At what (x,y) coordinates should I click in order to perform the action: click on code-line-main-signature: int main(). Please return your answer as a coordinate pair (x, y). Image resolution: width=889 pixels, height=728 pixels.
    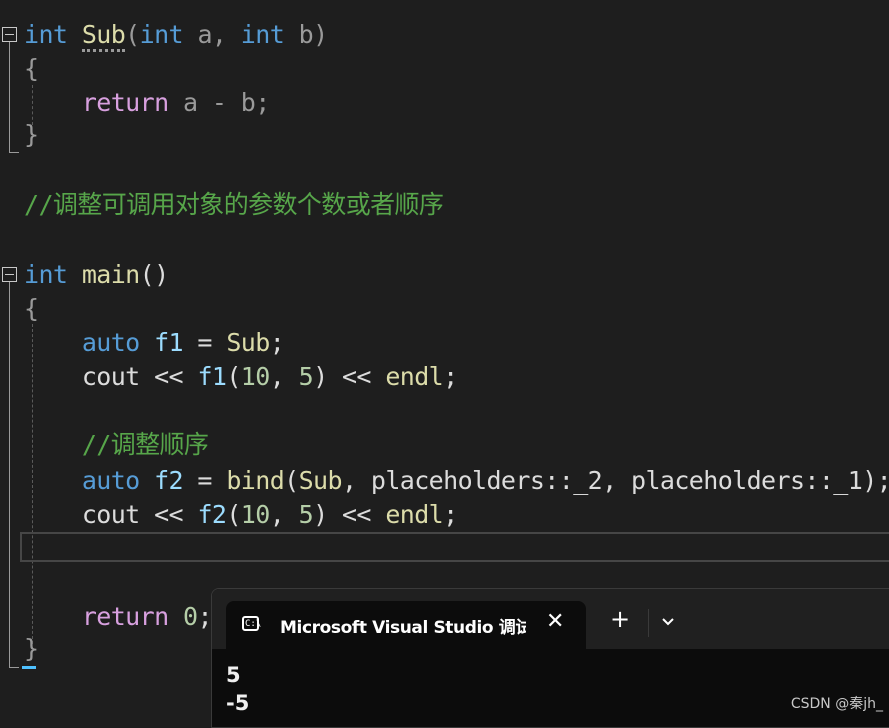
    Looking at the image, I should click on (96, 275).